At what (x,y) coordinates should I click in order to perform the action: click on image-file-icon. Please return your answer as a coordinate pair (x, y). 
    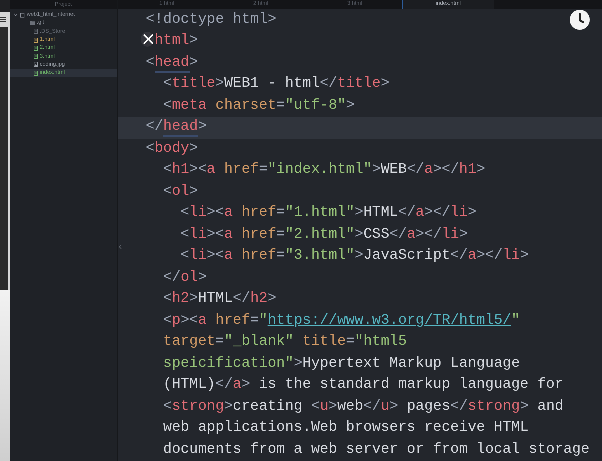
    Looking at the image, I should click on (36, 65).